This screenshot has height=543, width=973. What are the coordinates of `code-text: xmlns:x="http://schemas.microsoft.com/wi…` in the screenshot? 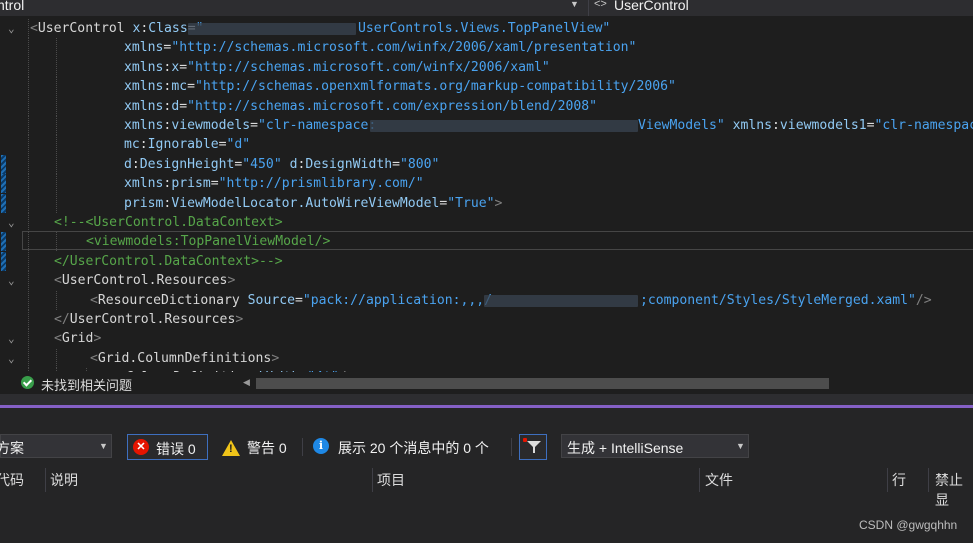 It's located at (337, 67).